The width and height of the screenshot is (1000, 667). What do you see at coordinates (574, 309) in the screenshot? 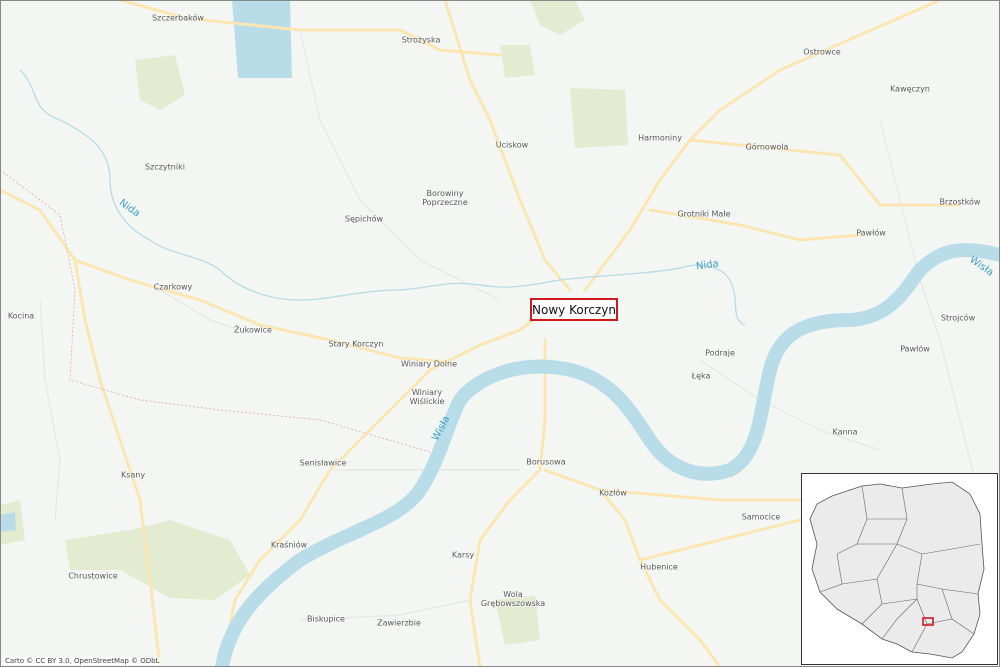
I see `location-marker-label: Nowy Korczyn` at bounding box center [574, 309].